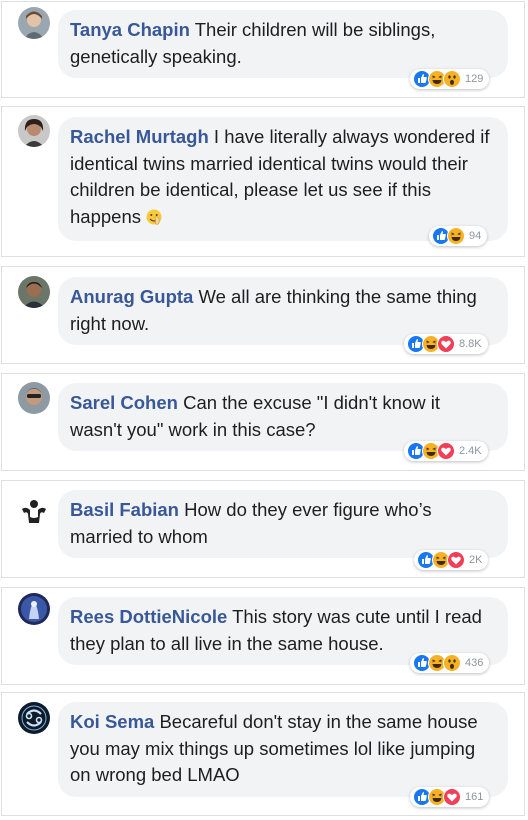 Image resolution: width=528 pixels, height=820 pixels. Describe the element at coordinates (112, 721) in the screenshot. I see `author-name: Koi Sema` at that location.